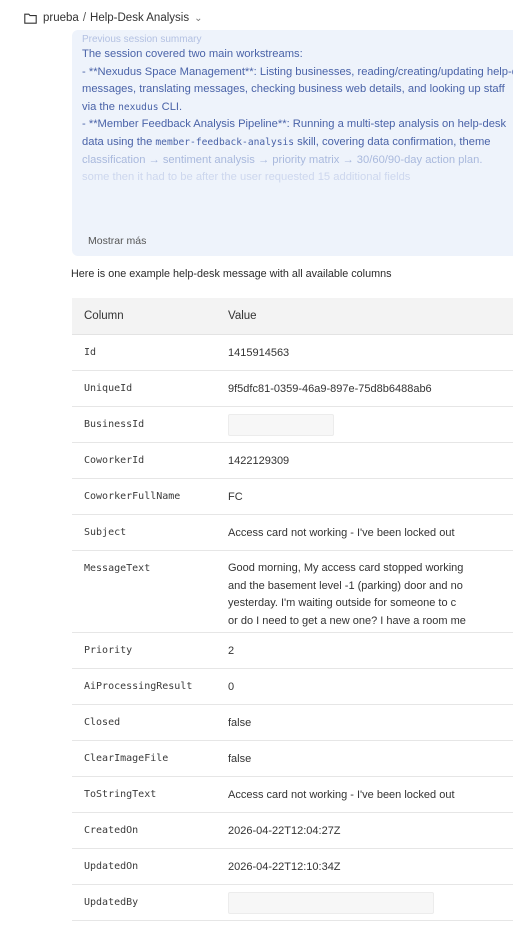 The height and width of the screenshot is (926, 513). Describe the element at coordinates (259, 461) in the screenshot. I see `row-value: 1422129309` at that location.